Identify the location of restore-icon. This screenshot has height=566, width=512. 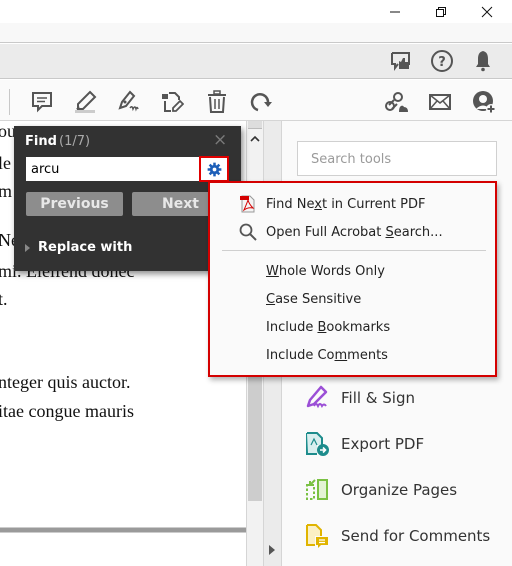
(441, 11).